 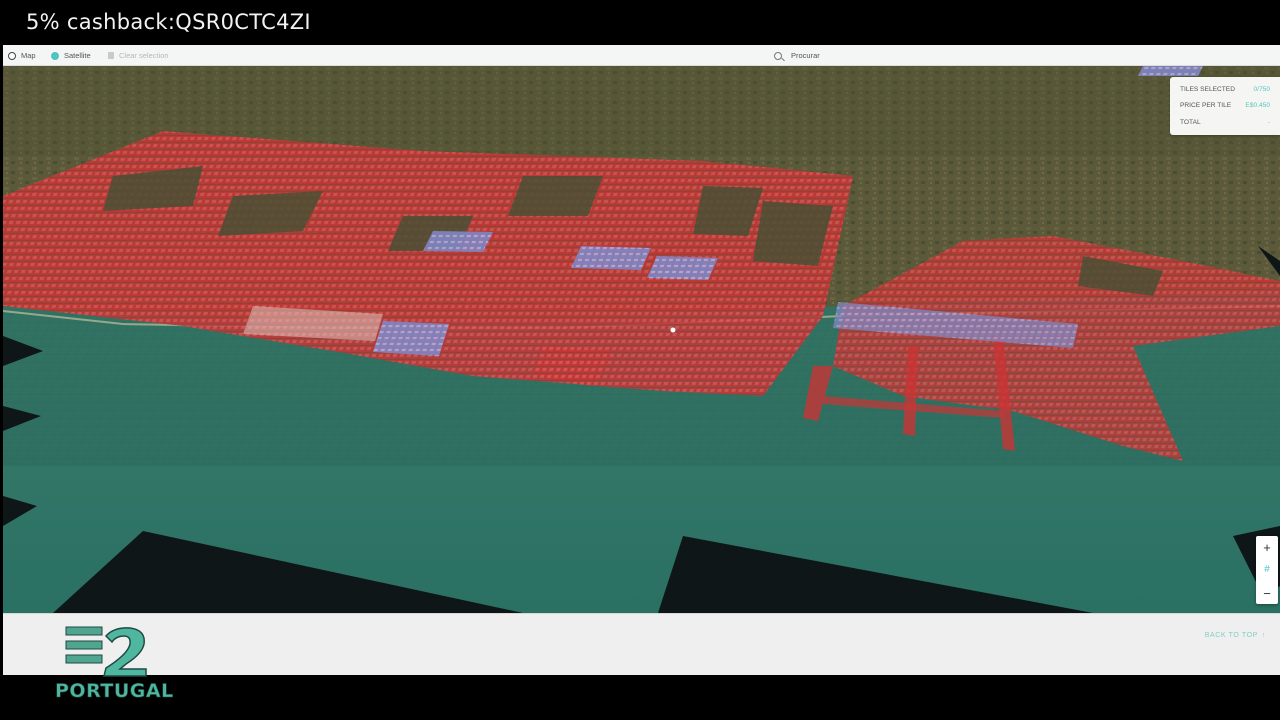 I want to click on map-label: Map, so click(x=28, y=55).